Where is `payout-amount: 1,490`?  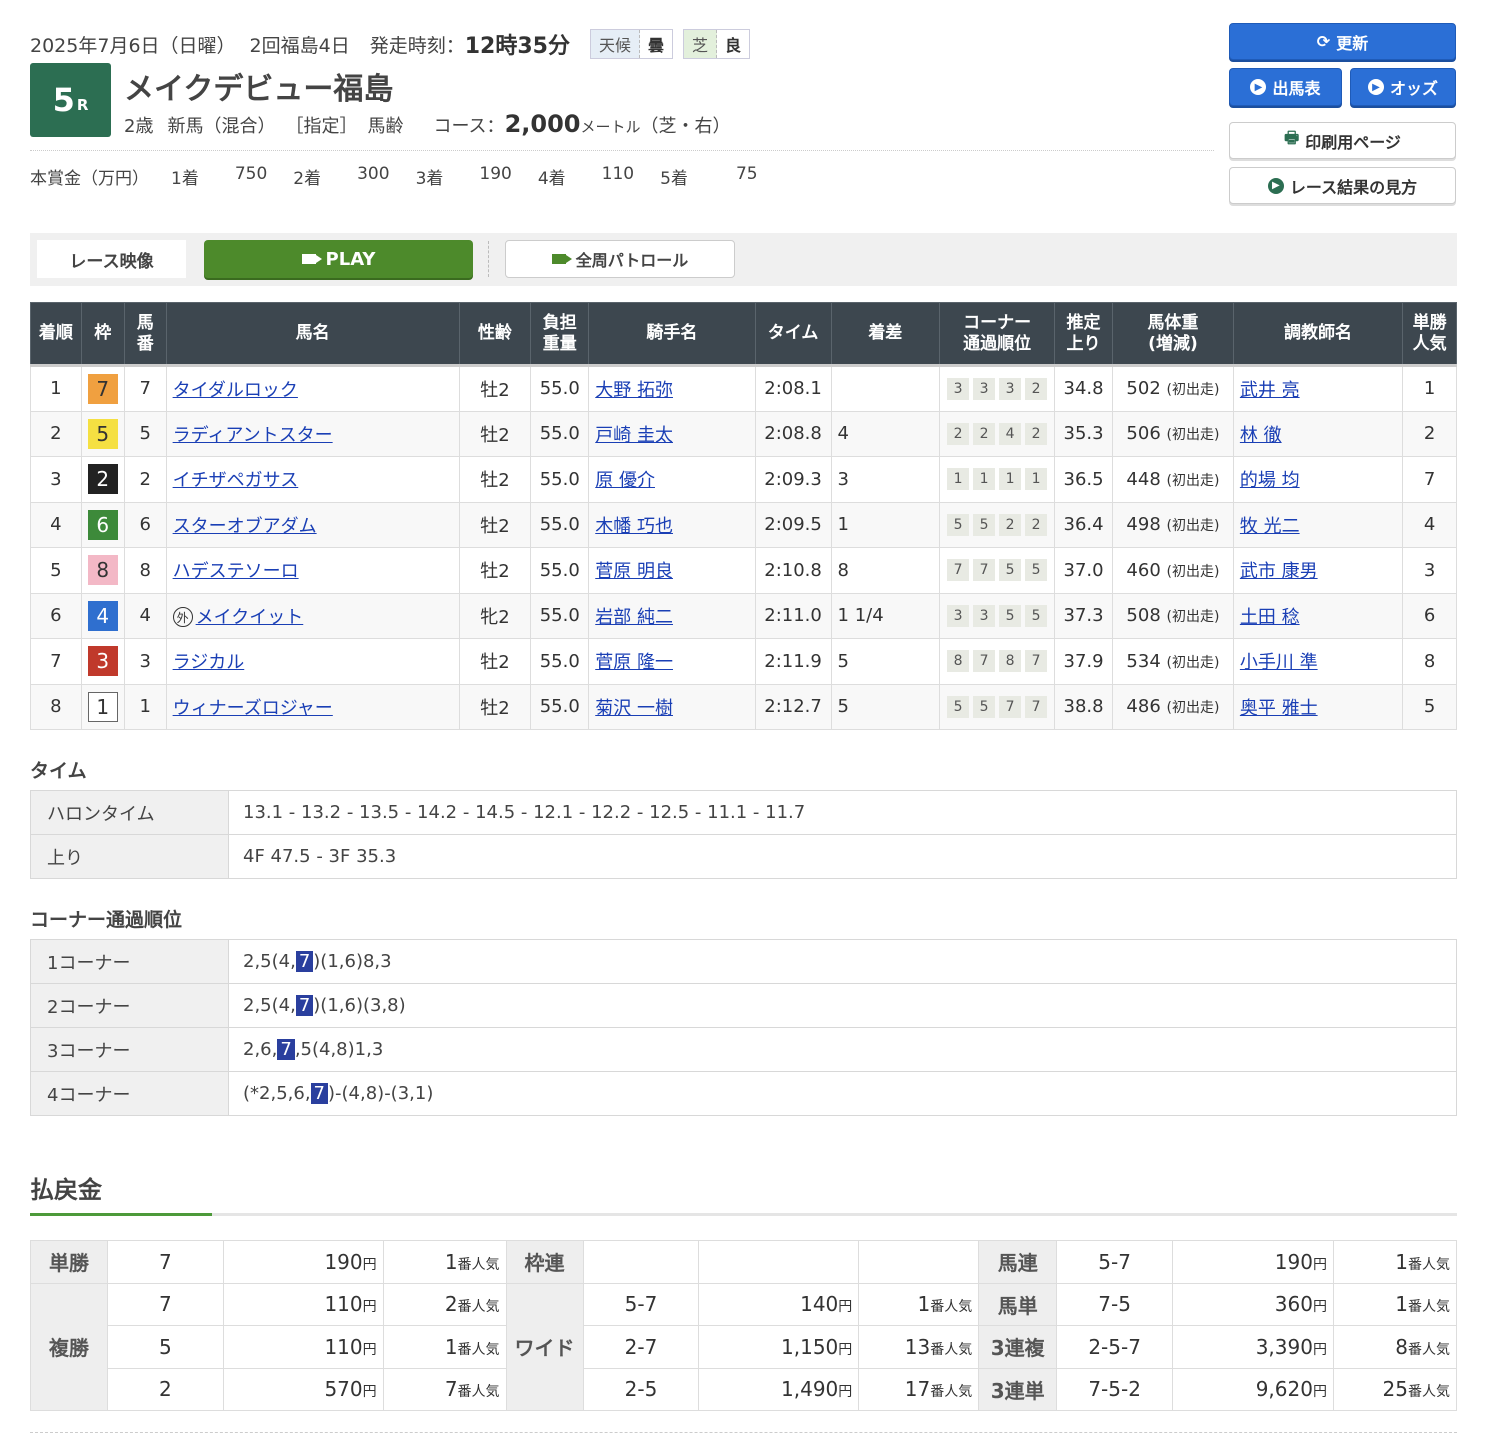 payout-amount: 1,490 is located at coordinates (810, 1389).